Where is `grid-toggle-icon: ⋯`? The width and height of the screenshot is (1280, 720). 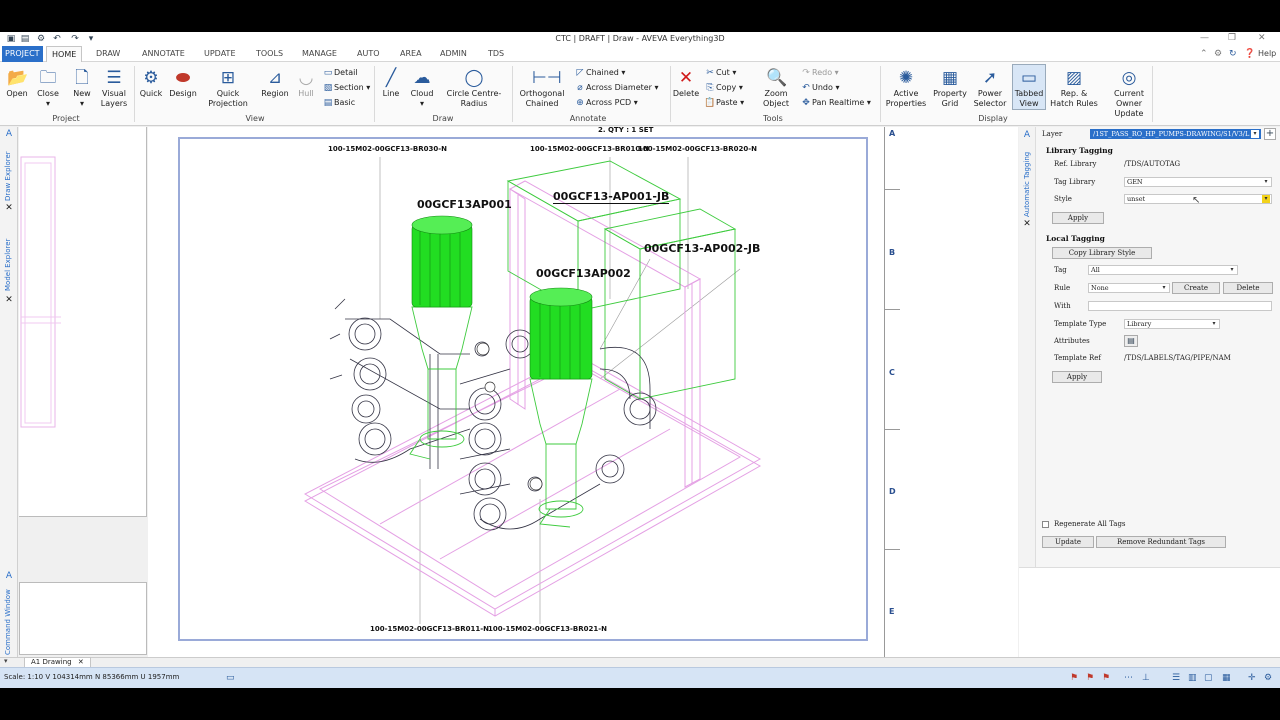 grid-toggle-icon: ⋯ is located at coordinates (1128, 678).